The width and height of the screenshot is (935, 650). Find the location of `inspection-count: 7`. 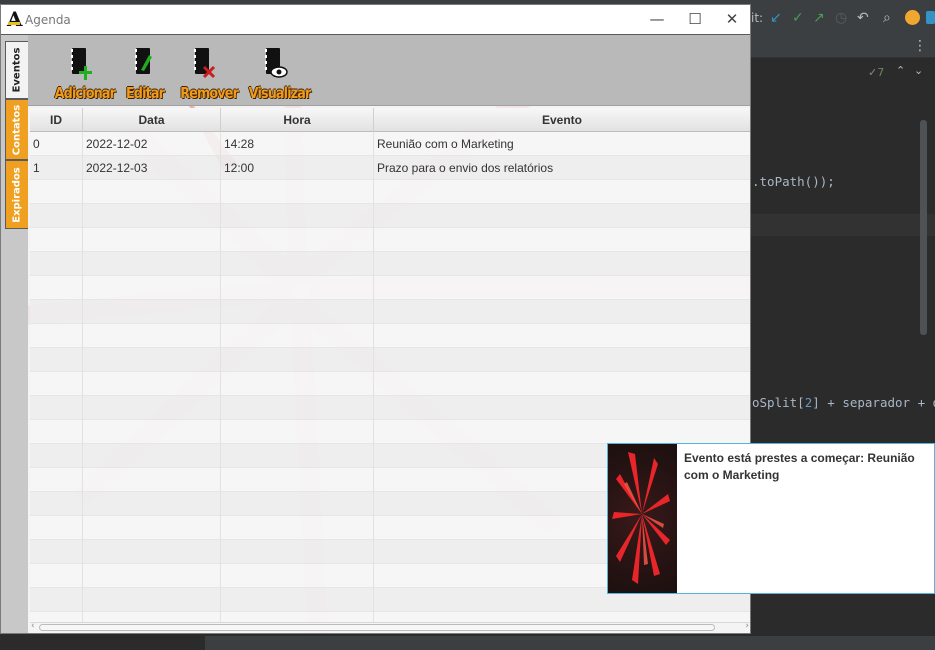

inspection-count: 7 is located at coordinates (881, 72).